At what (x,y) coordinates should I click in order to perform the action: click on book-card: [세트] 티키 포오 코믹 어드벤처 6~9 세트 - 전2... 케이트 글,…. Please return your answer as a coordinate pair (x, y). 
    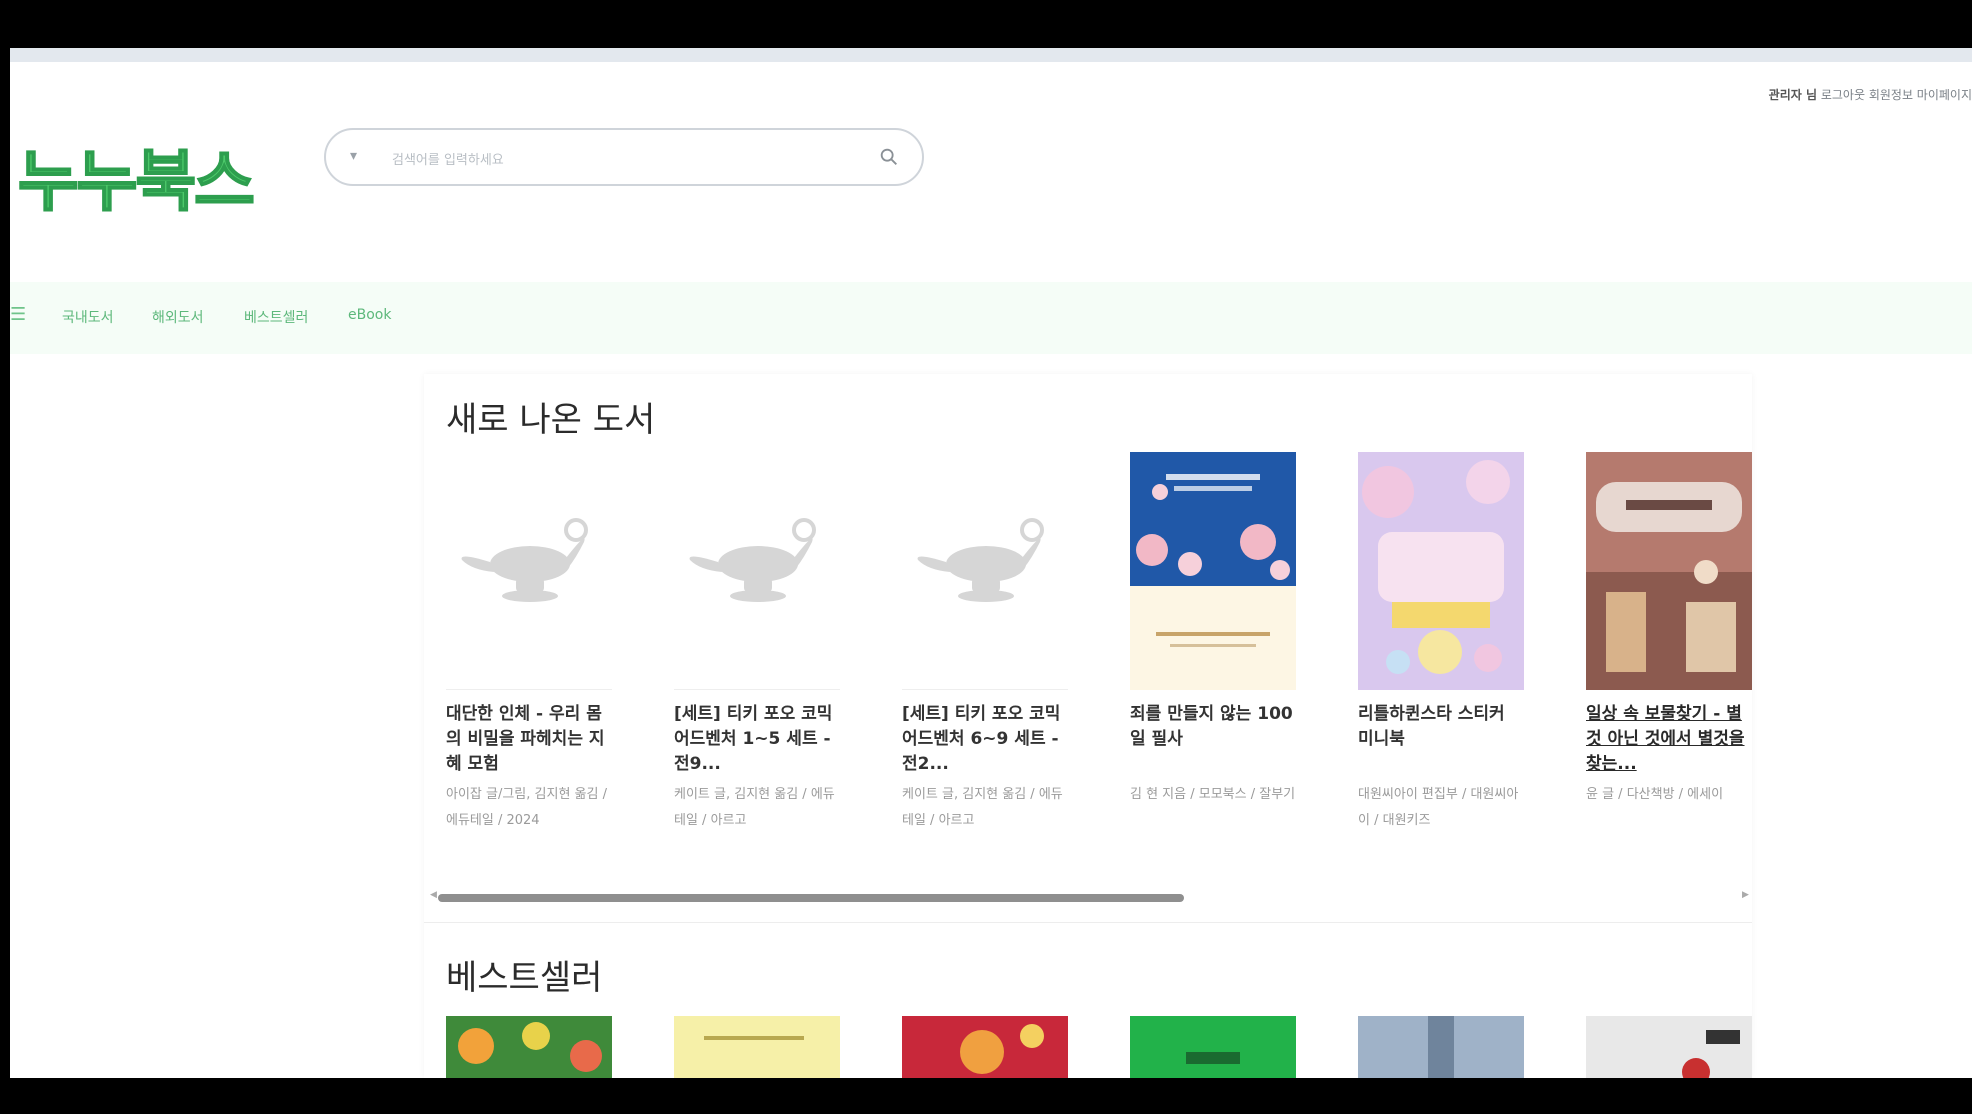
    Looking at the image, I should click on (985, 662).